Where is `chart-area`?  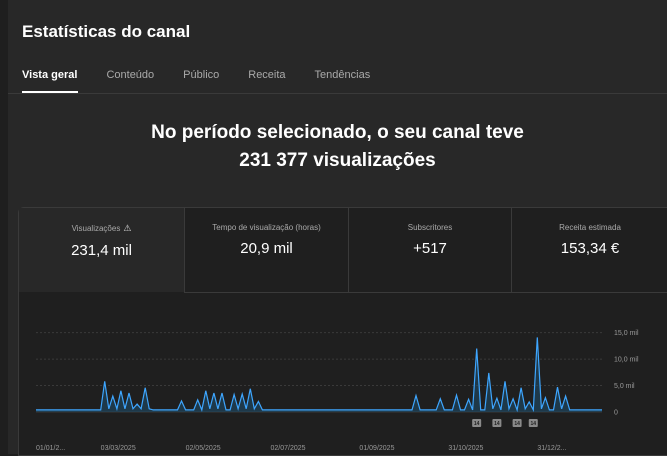 chart-area is located at coordinates (319, 374).